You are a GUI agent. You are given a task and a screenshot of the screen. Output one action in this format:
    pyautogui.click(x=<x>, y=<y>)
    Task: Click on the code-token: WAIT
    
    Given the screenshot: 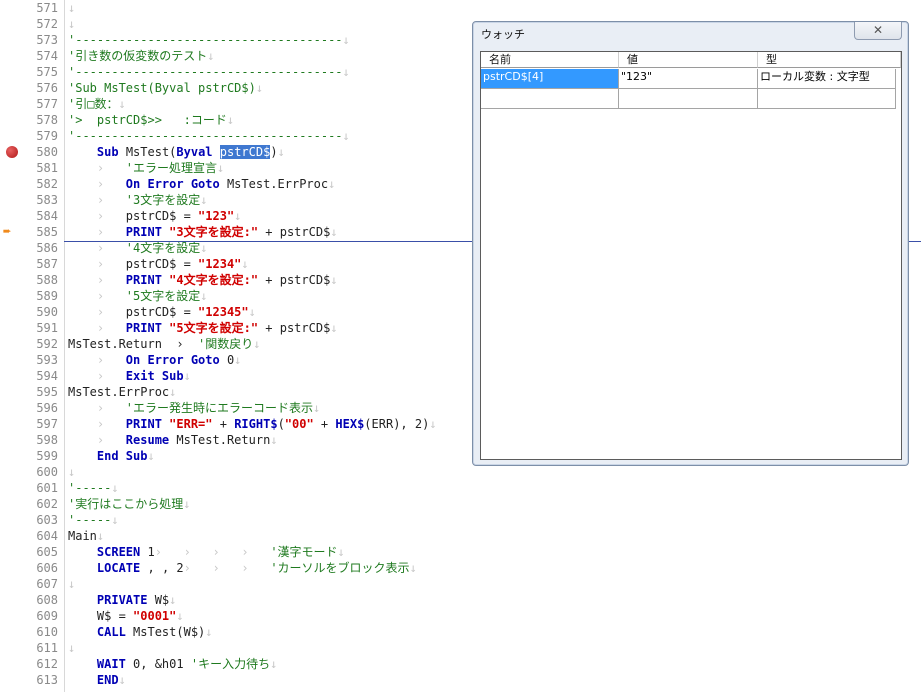 What is the action you would take?
    pyautogui.click(x=111, y=664)
    